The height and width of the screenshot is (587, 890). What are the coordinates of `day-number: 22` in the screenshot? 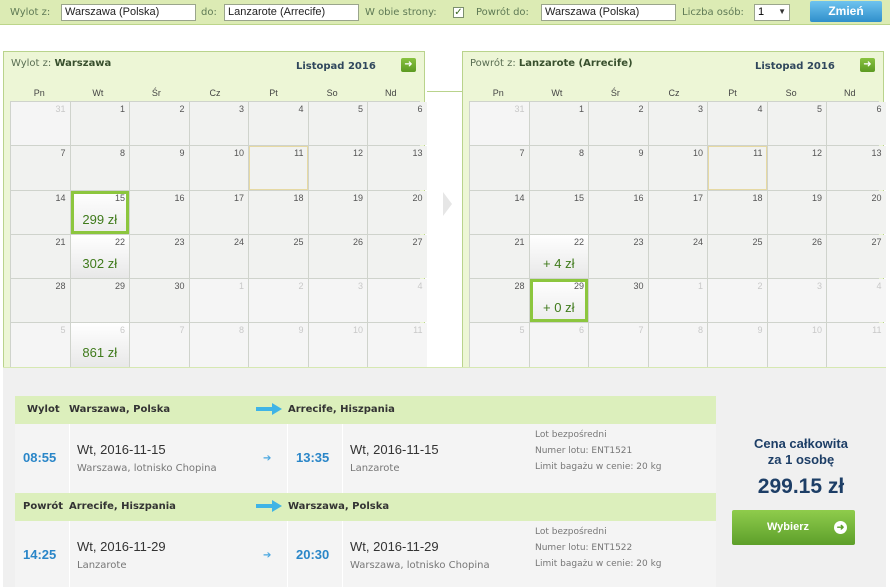 It's located at (578, 241).